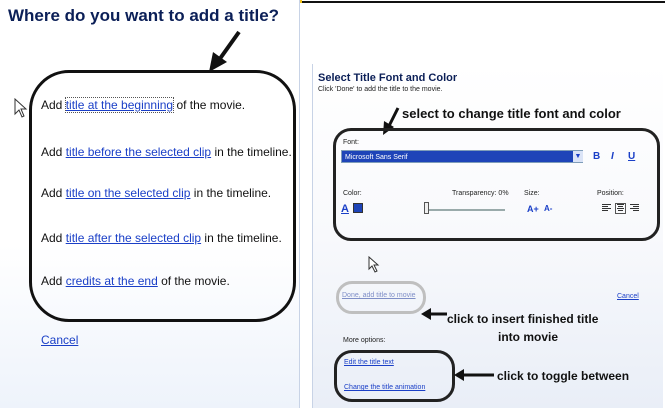 This screenshot has height=408, width=665. Describe the element at coordinates (133, 238) in the screenshot. I see `title-after-clip-link: title after the selected clip` at that location.